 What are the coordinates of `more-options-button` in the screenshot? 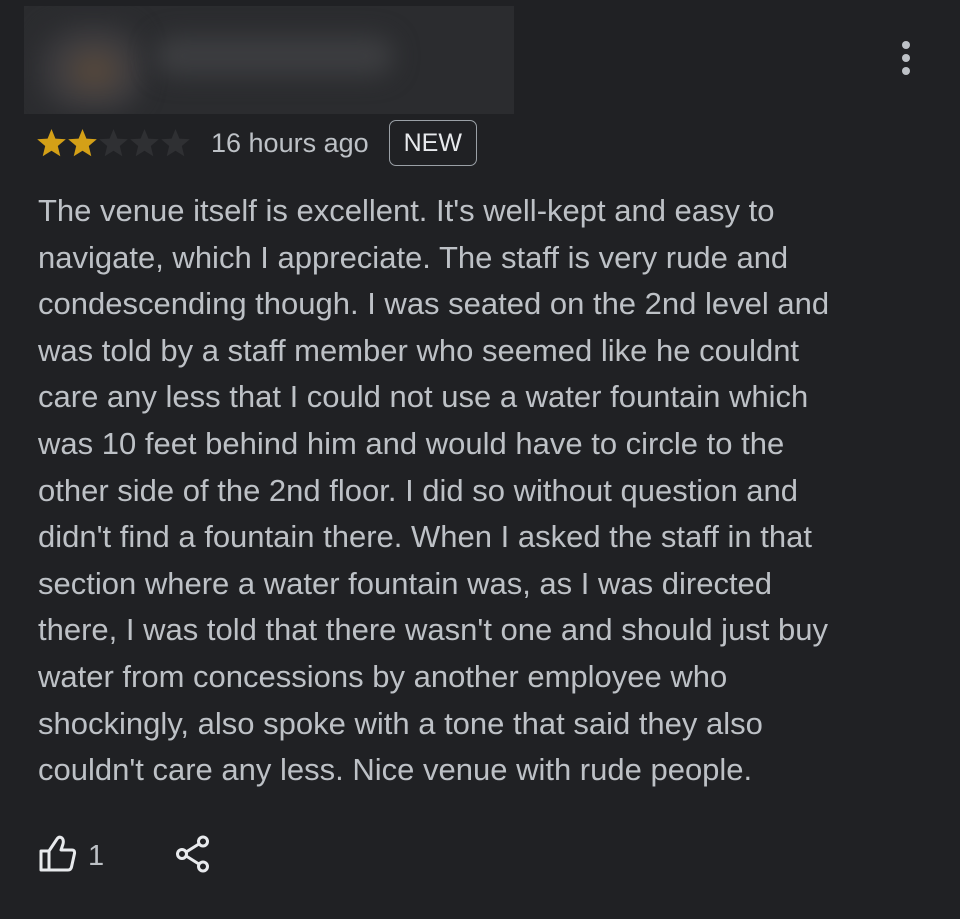 It's located at (906, 58).